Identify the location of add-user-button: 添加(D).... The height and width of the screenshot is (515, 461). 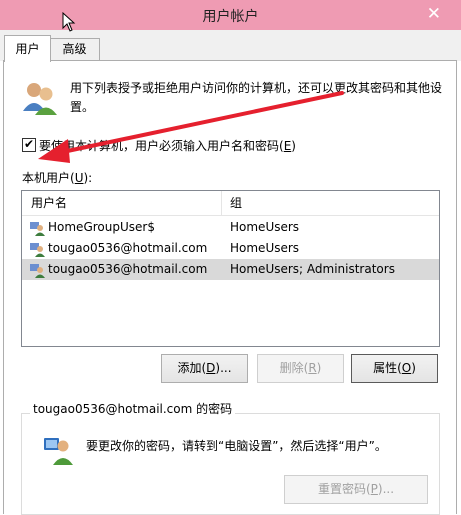
(204, 368).